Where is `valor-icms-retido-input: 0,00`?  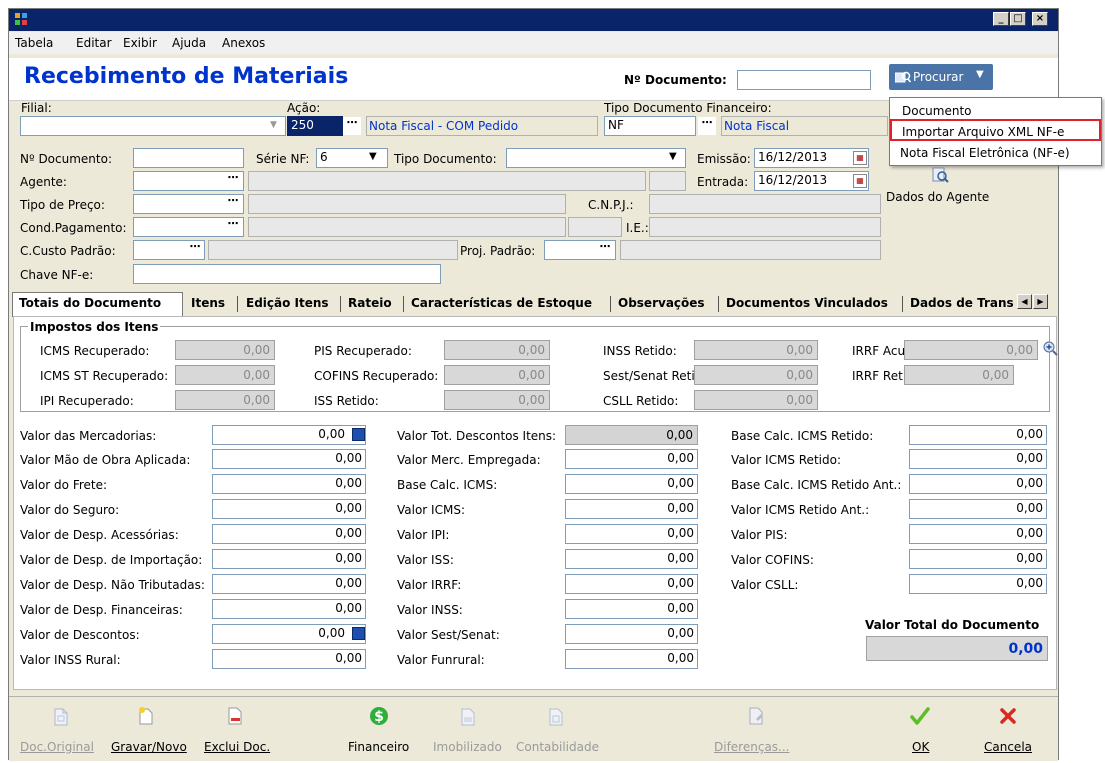 valor-icms-retido-input: 0,00 is located at coordinates (978, 459).